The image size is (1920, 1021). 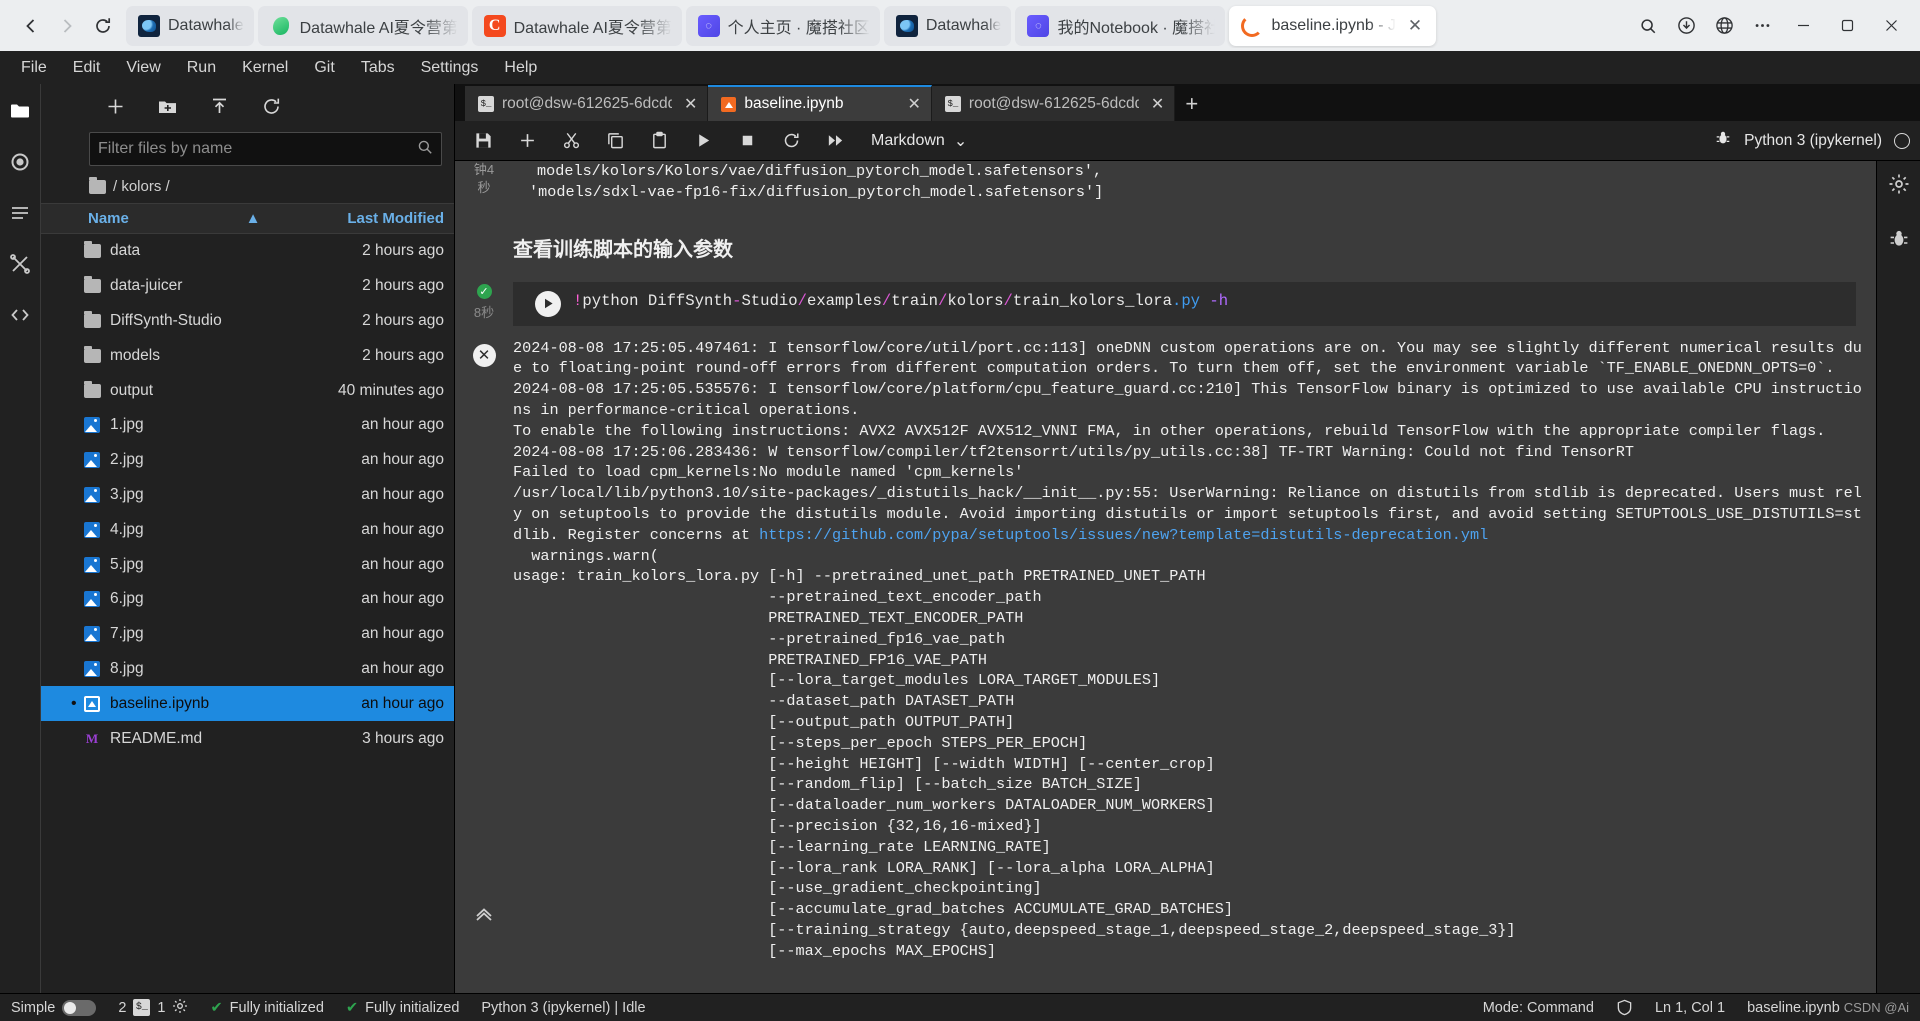 What do you see at coordinates (402, 1007) in the screenshot?
I see `git-status-2: ✔ Fully initialized` at bounding box center [402, 1007].